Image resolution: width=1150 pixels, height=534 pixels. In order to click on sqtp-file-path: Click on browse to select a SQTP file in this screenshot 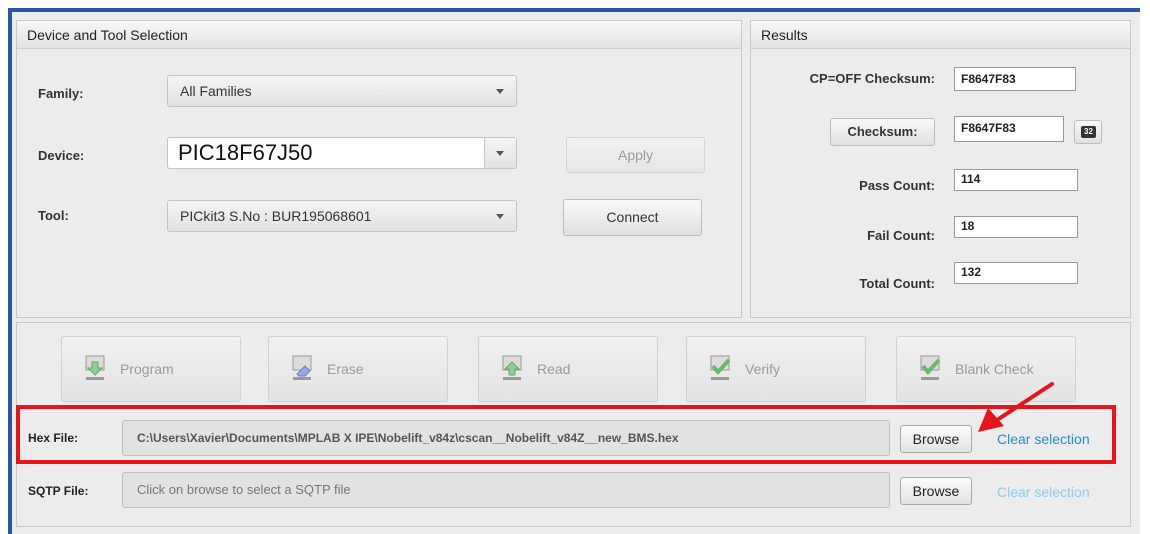, I will do `click(506, 490)`.